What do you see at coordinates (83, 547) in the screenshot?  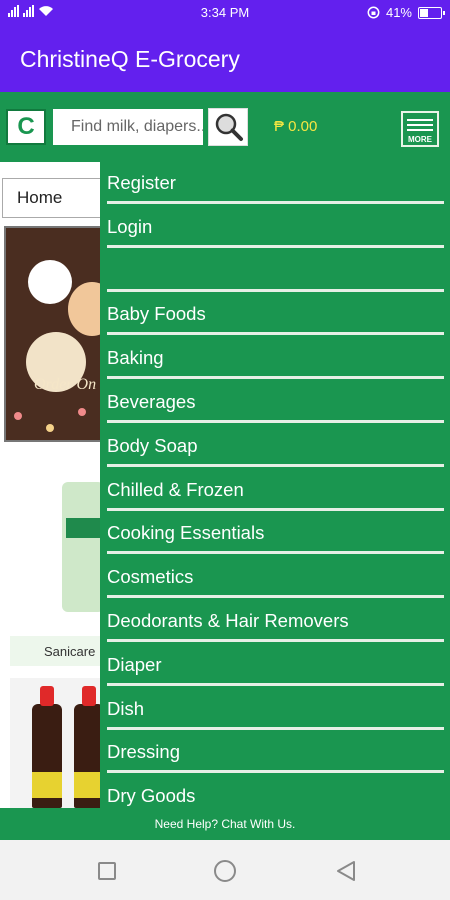 I see `product-image-sanicare` at bounding box center [83, 547].